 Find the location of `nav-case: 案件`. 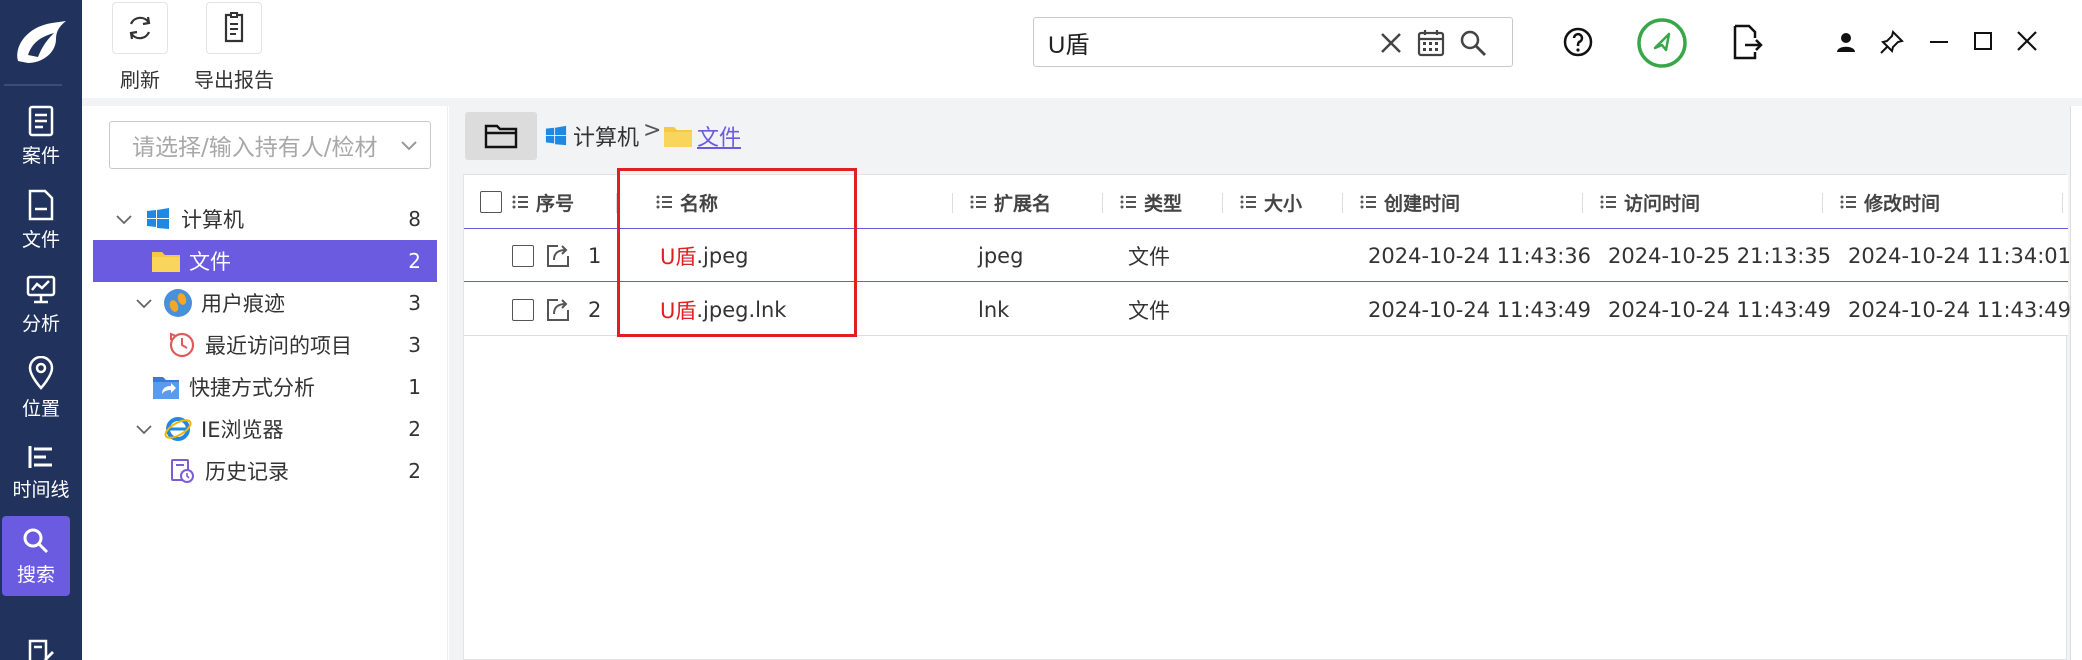

nav-case: 案件 is located at coordinates (41, 136).